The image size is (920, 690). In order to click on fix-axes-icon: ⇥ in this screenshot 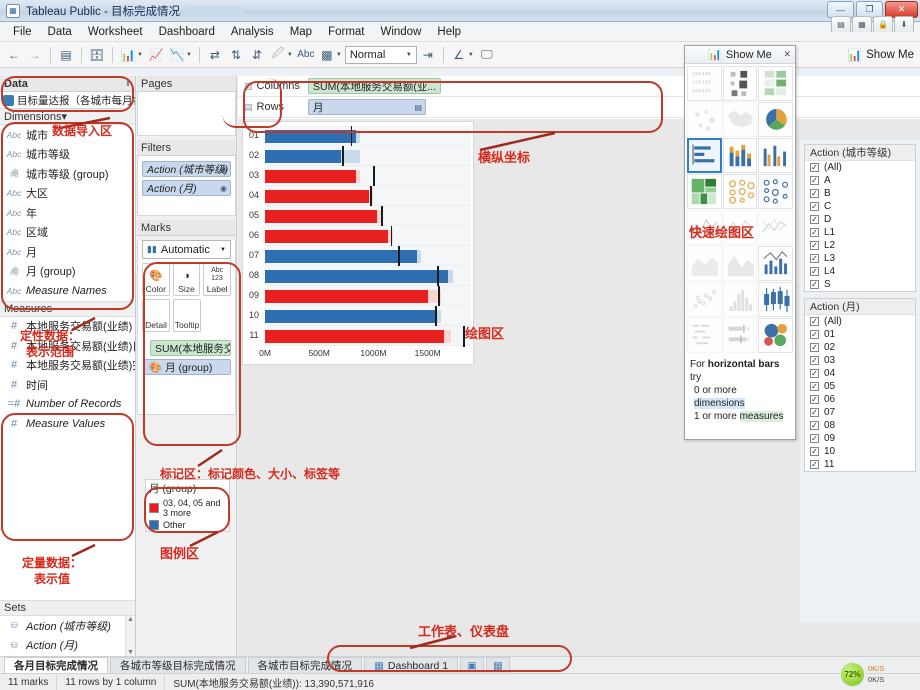, I will do `click(428, 55)`.